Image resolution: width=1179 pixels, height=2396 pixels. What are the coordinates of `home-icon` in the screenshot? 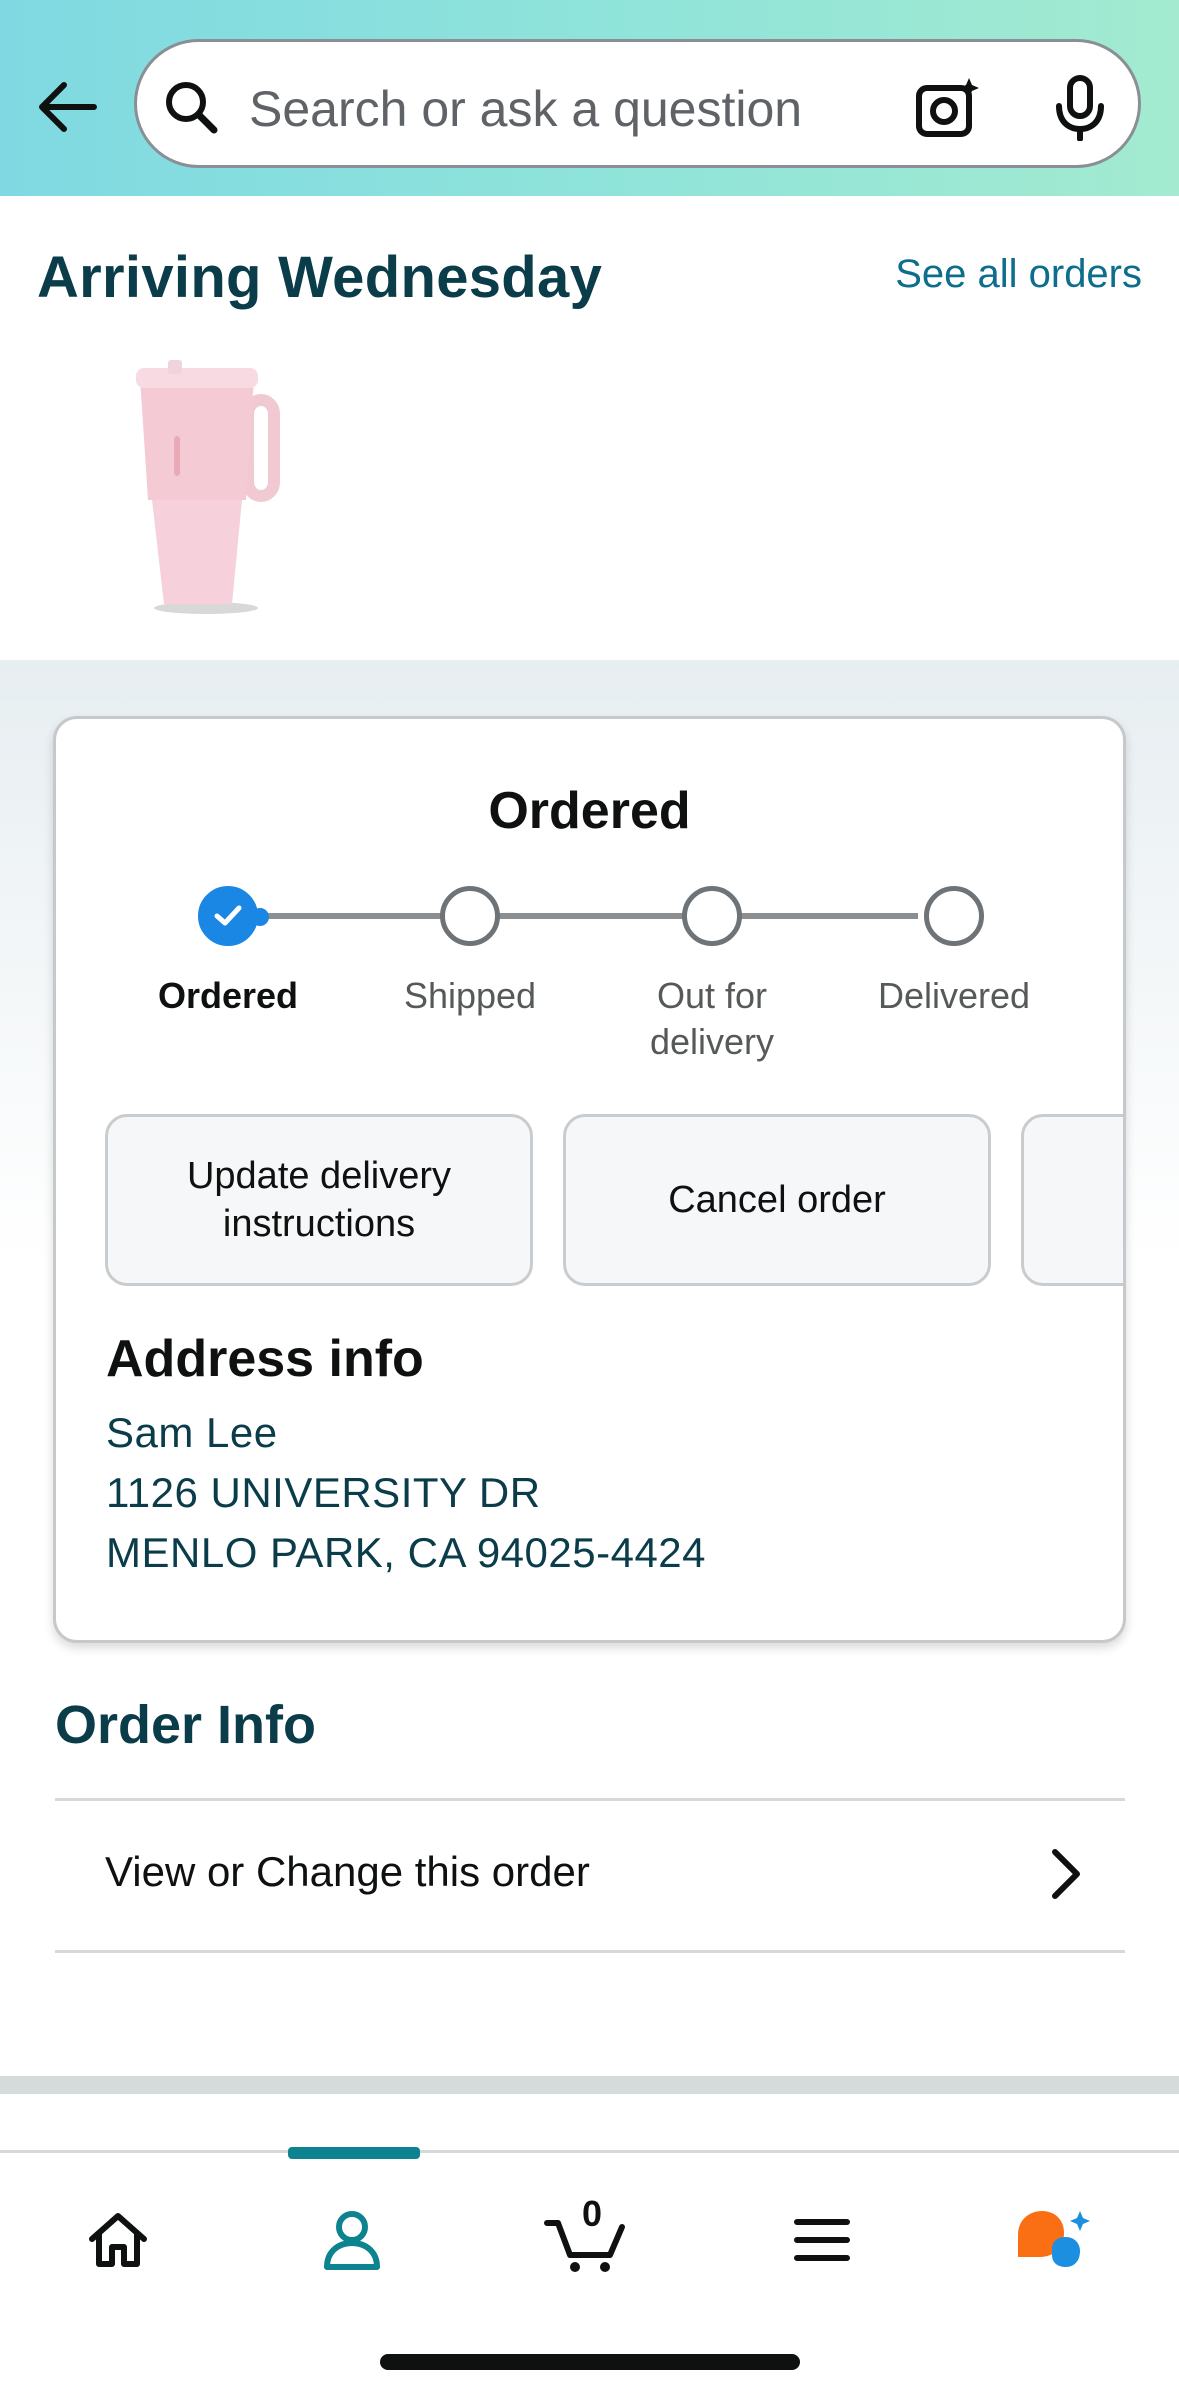 It's located at (118, 2240).